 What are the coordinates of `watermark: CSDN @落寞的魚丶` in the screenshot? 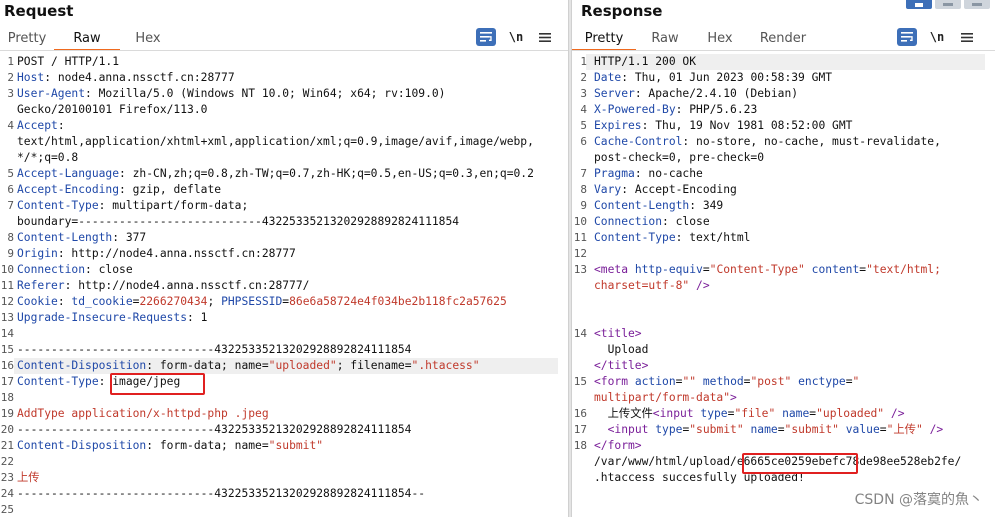 It's located at (918, 500).